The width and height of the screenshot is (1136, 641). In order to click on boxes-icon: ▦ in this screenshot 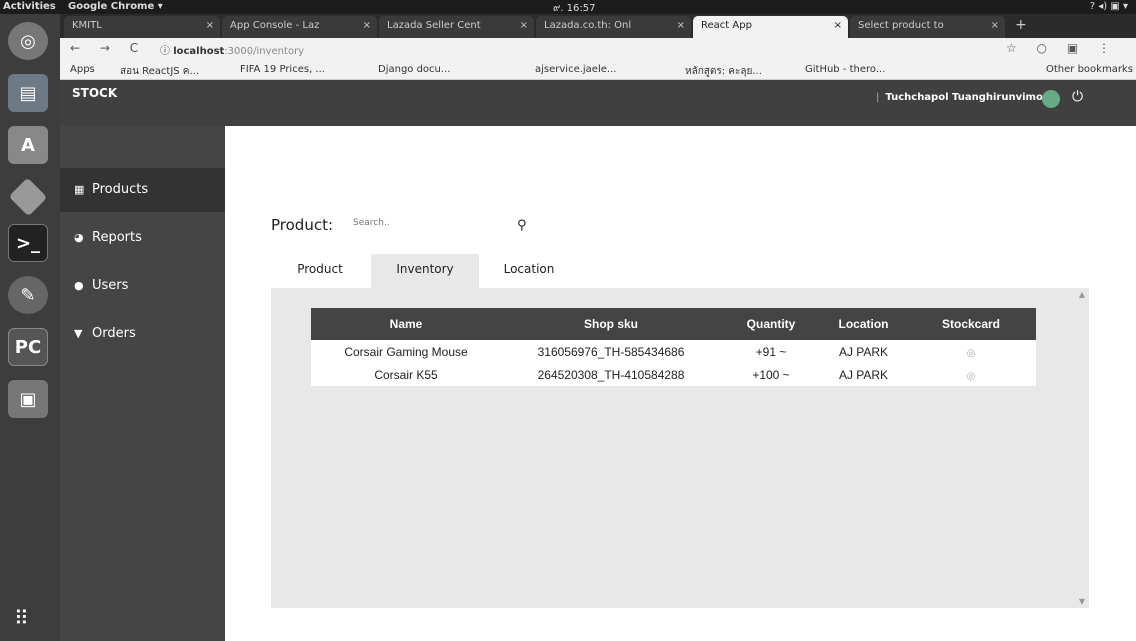, I will do `click(79, 189)`.